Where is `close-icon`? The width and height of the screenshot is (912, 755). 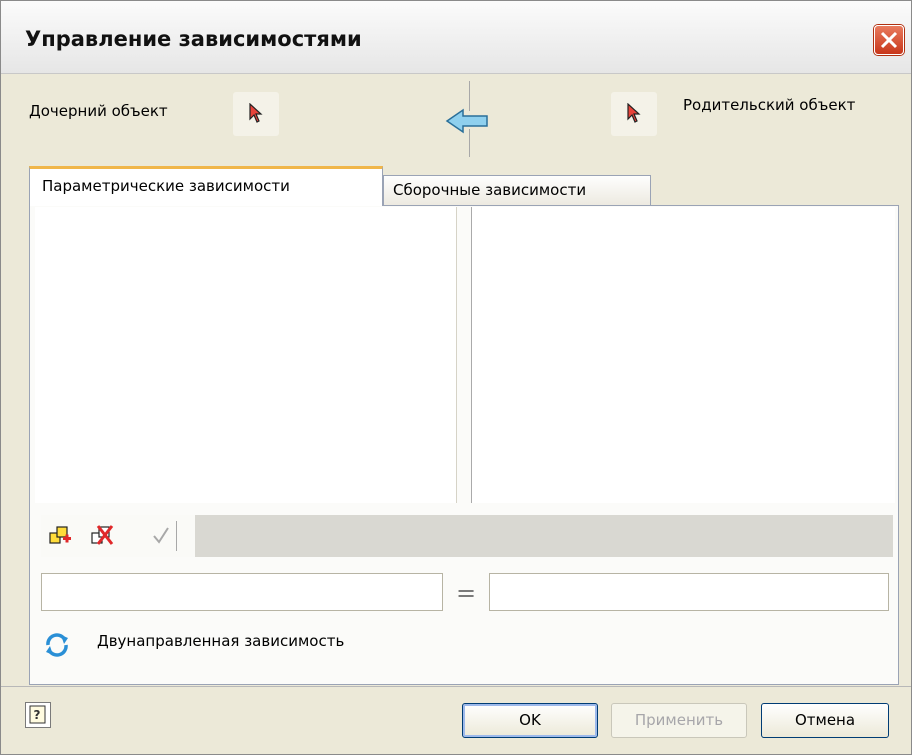 close-icon is located at coordinates (889, 40).